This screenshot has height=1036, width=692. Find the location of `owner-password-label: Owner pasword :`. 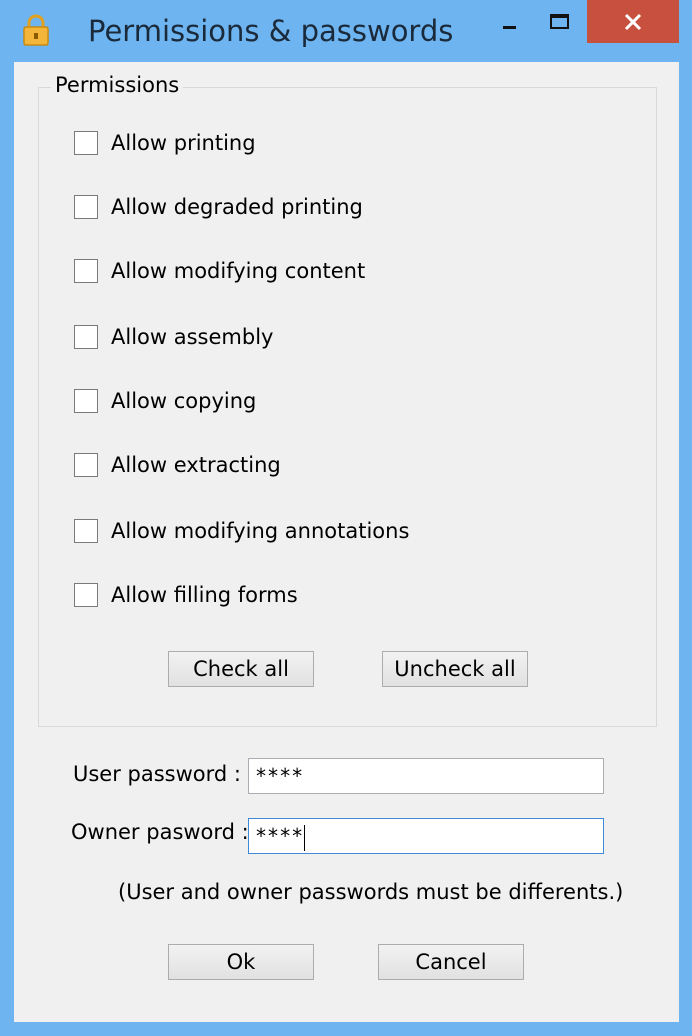

owner-password-label: Owner pasword : is located at coordinates (160, 832).